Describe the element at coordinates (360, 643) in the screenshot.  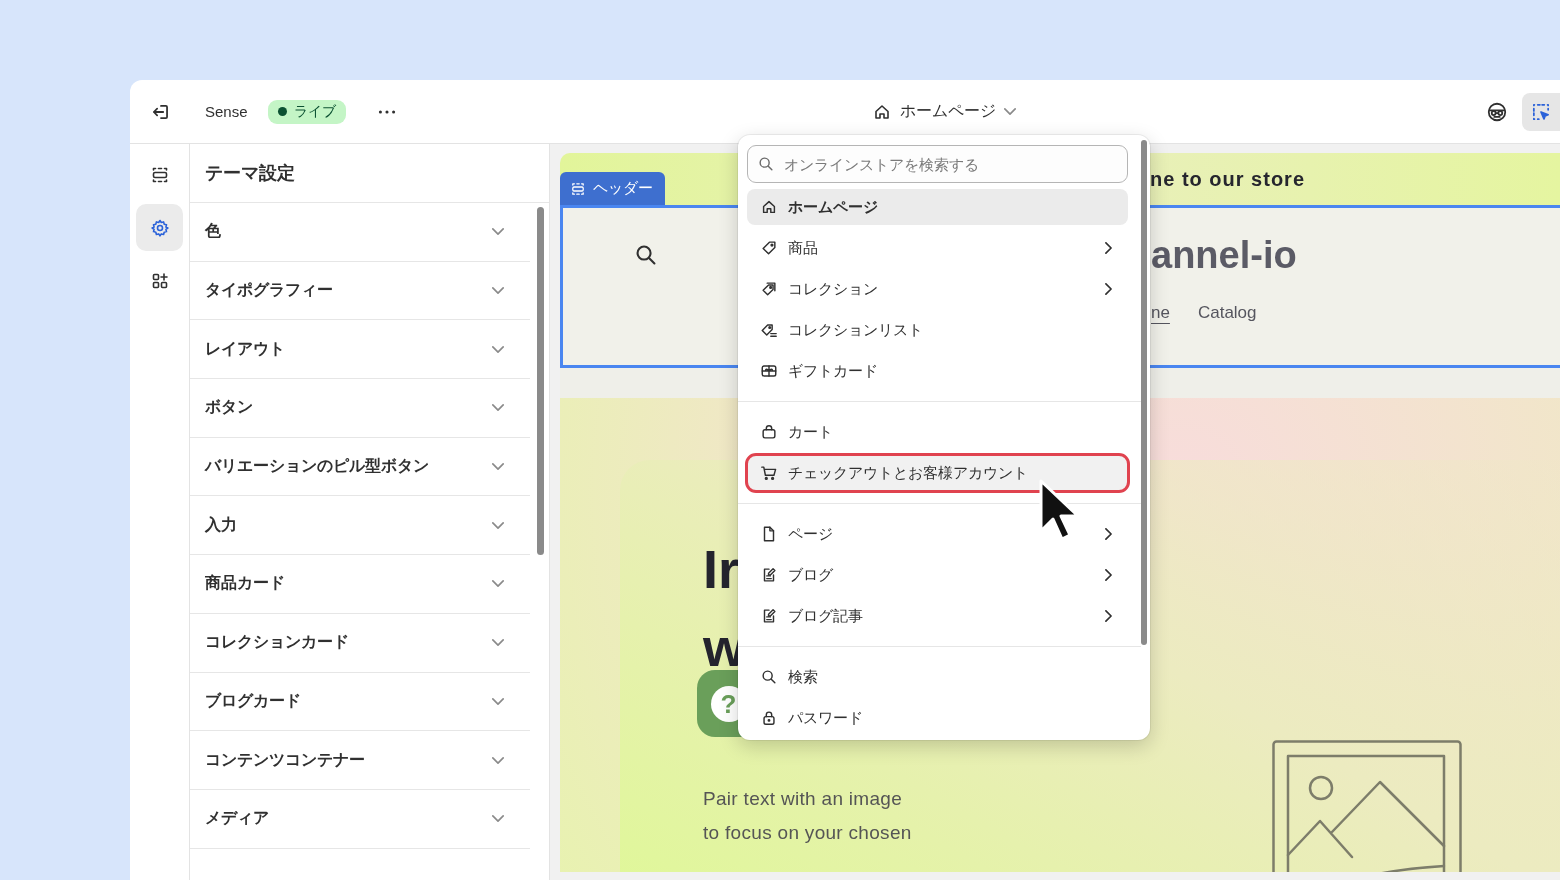
I see `settings-section: コレクションカード` at that location.